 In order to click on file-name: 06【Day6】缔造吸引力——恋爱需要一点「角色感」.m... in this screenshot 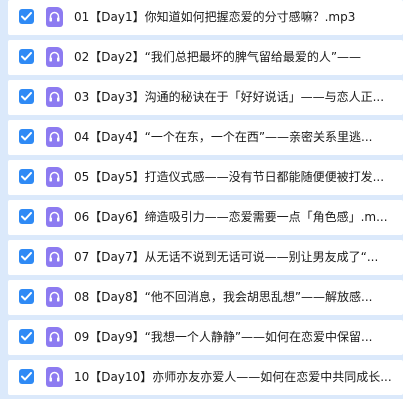, I will do `click(231, 217)`.